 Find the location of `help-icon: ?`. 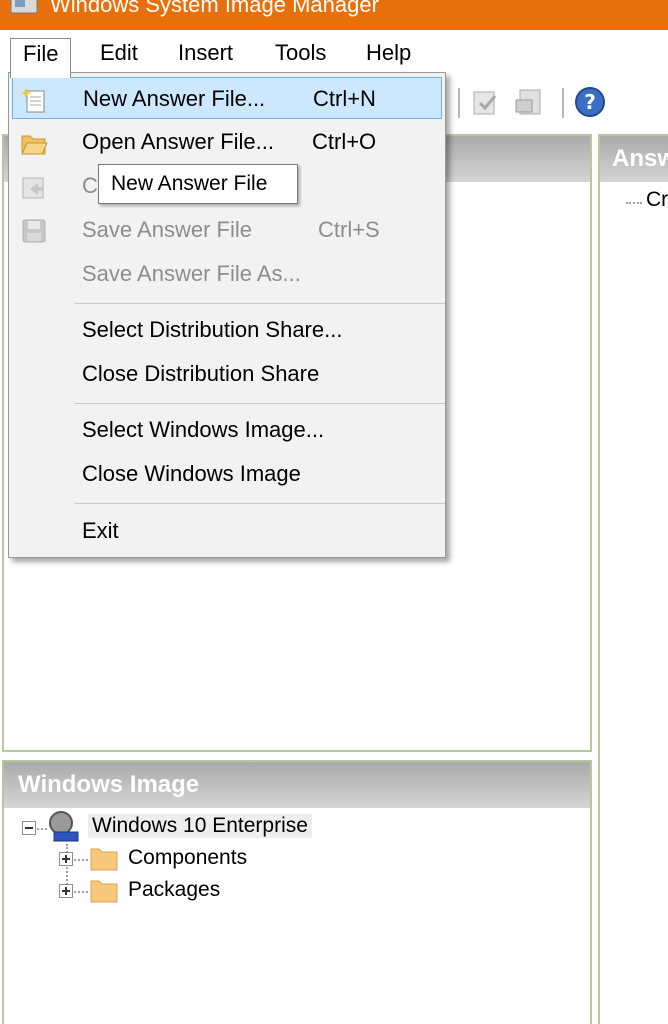

help-icon: ? is located at coordinates (590, 102).